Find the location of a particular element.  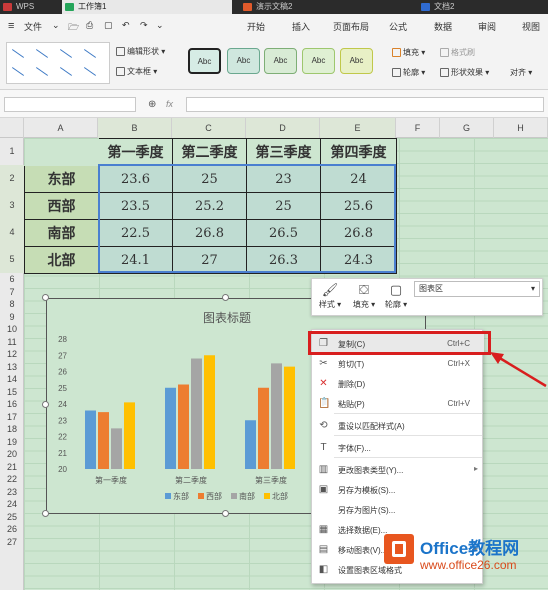

tab-formulas: 公式 is located at coordinates (398, 26).